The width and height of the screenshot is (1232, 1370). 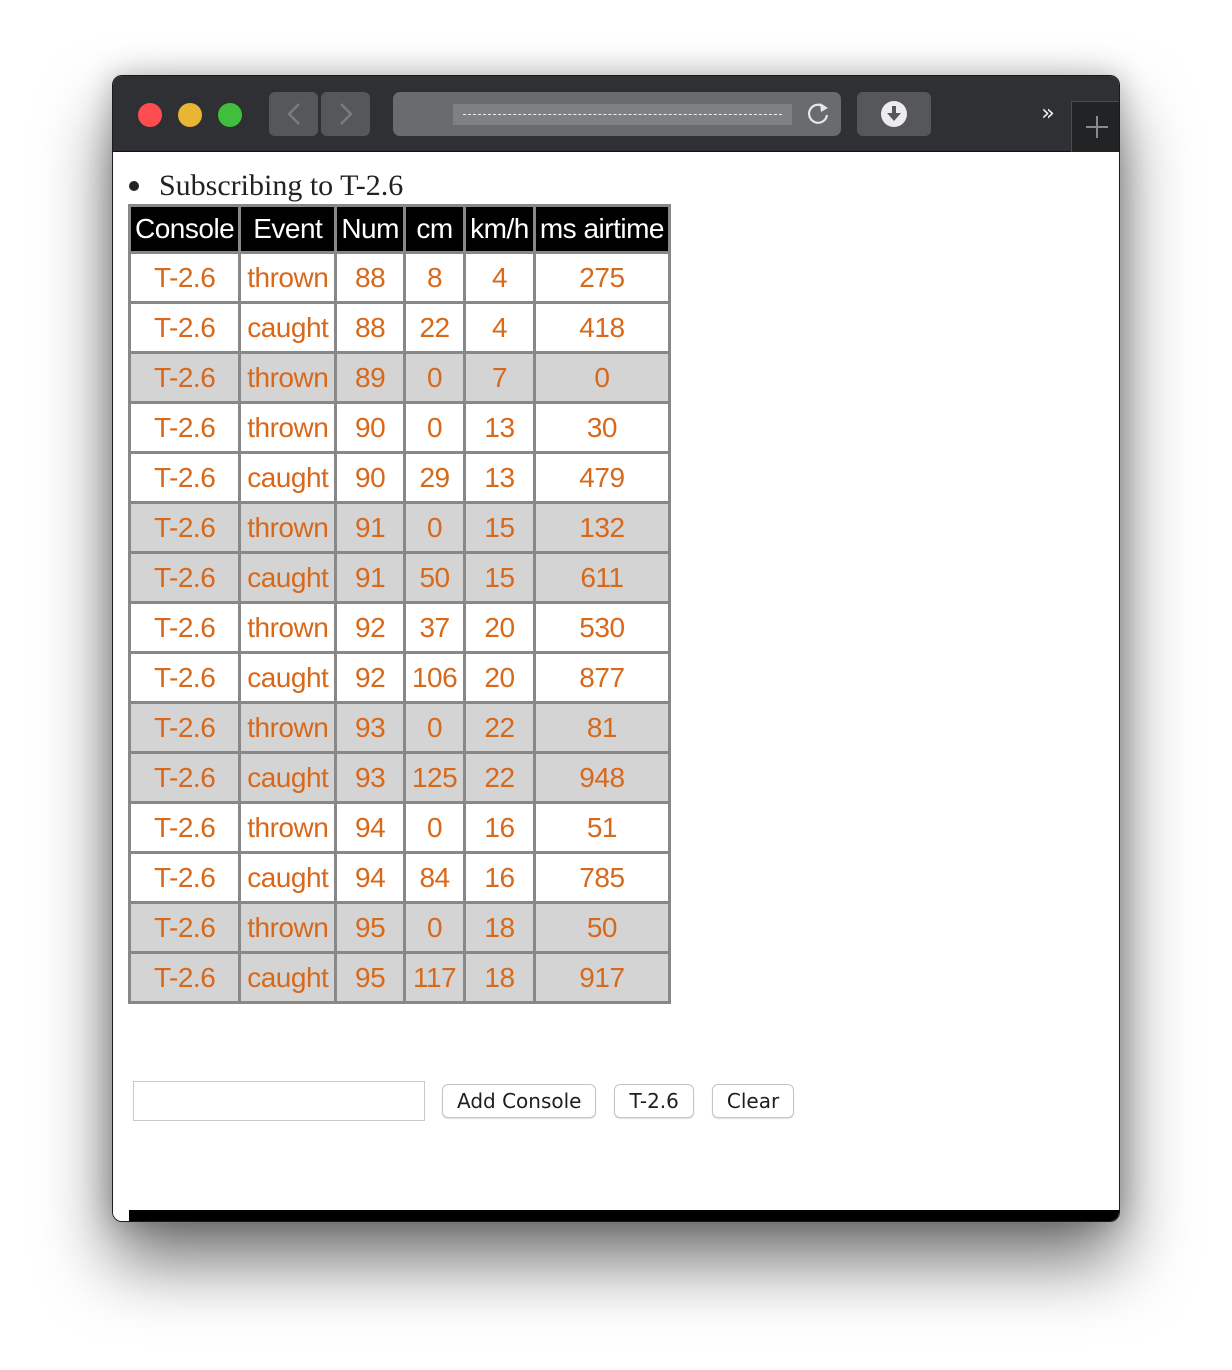 I want to click on table-row: T-2.6 thrown 90 0 13 30, so click(x=401, y=429).